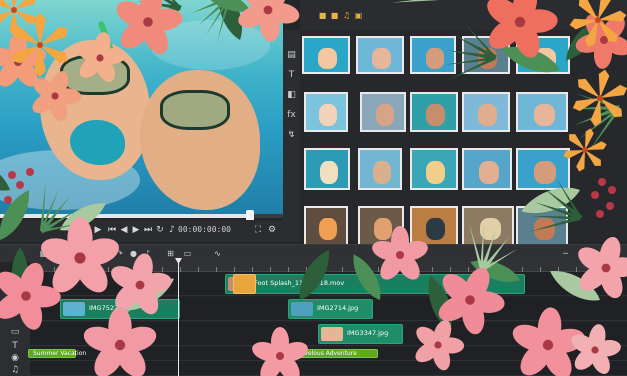 This screenshot has height=376, width=627. I want to click on music-track, so click(328, 368).